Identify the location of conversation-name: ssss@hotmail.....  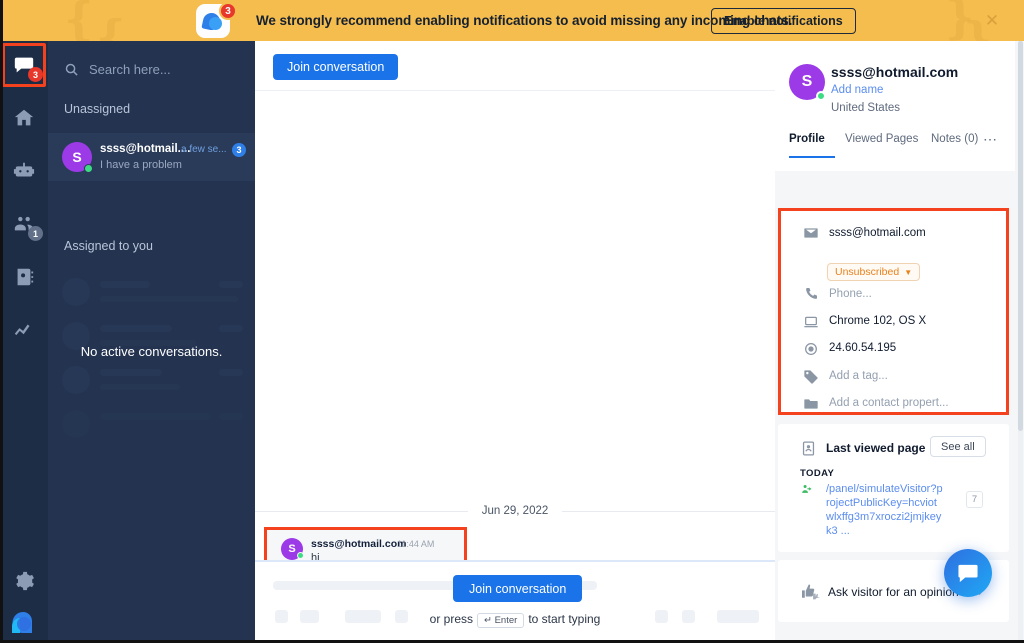
(145, 149).